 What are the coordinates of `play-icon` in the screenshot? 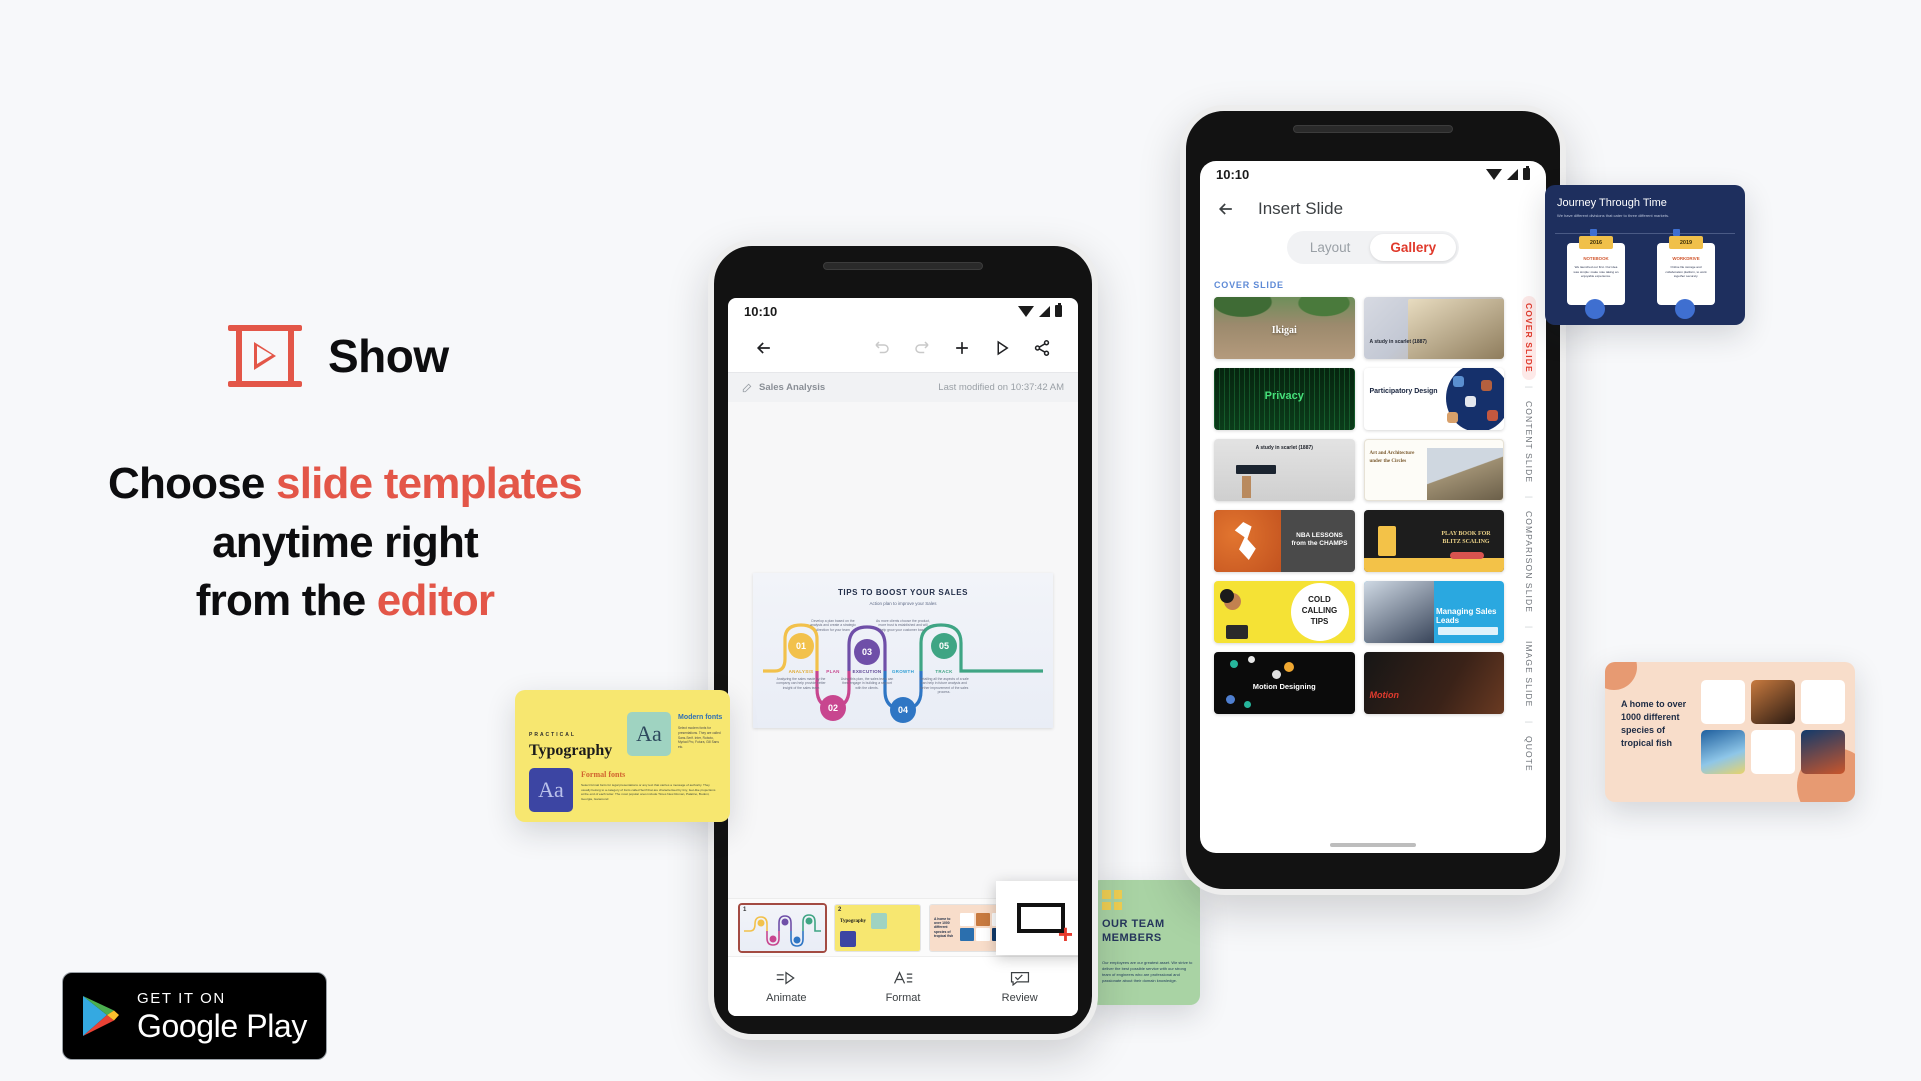 It's located at (1002, 348).